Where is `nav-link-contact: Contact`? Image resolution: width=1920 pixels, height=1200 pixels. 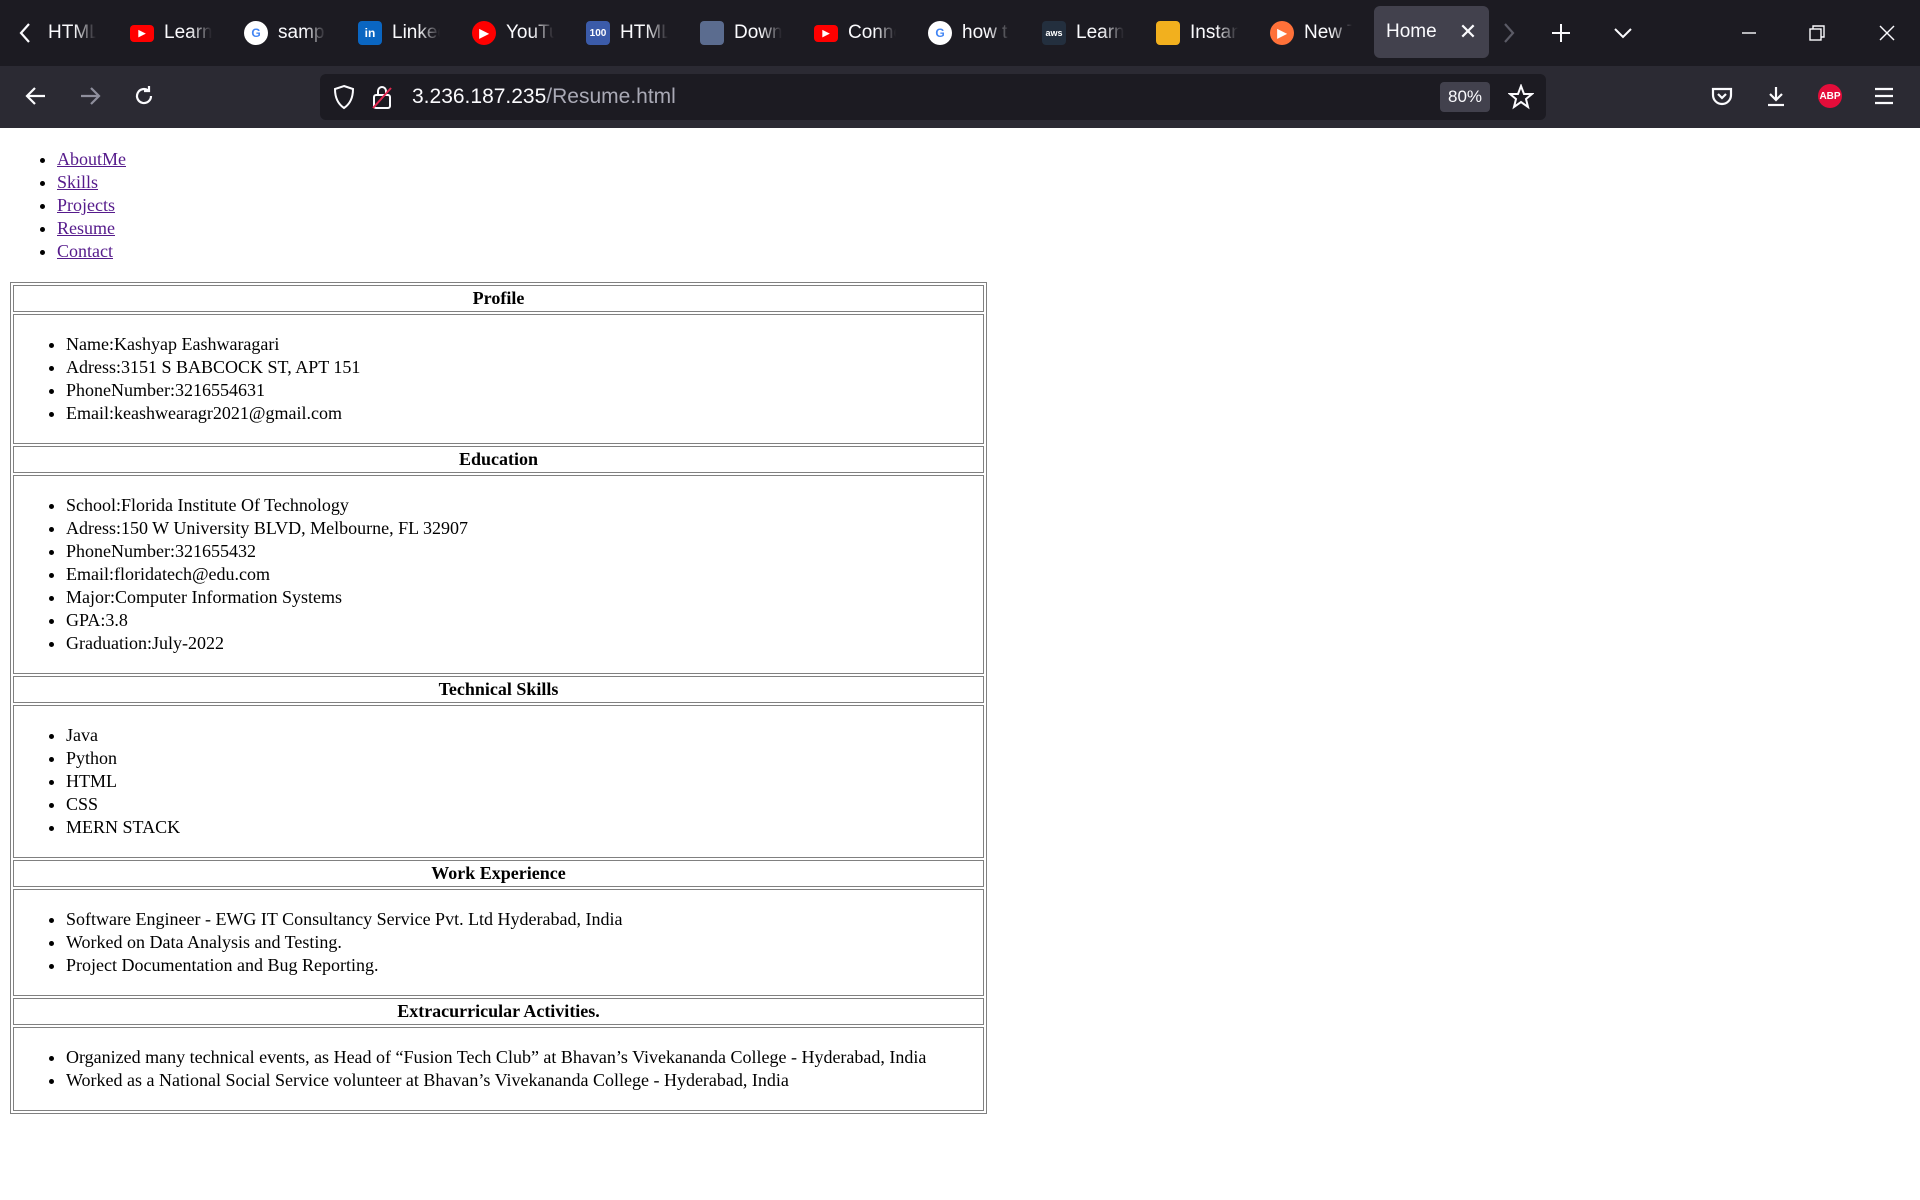
nav-link-contact: Contact is located at coordinates (85, 251).